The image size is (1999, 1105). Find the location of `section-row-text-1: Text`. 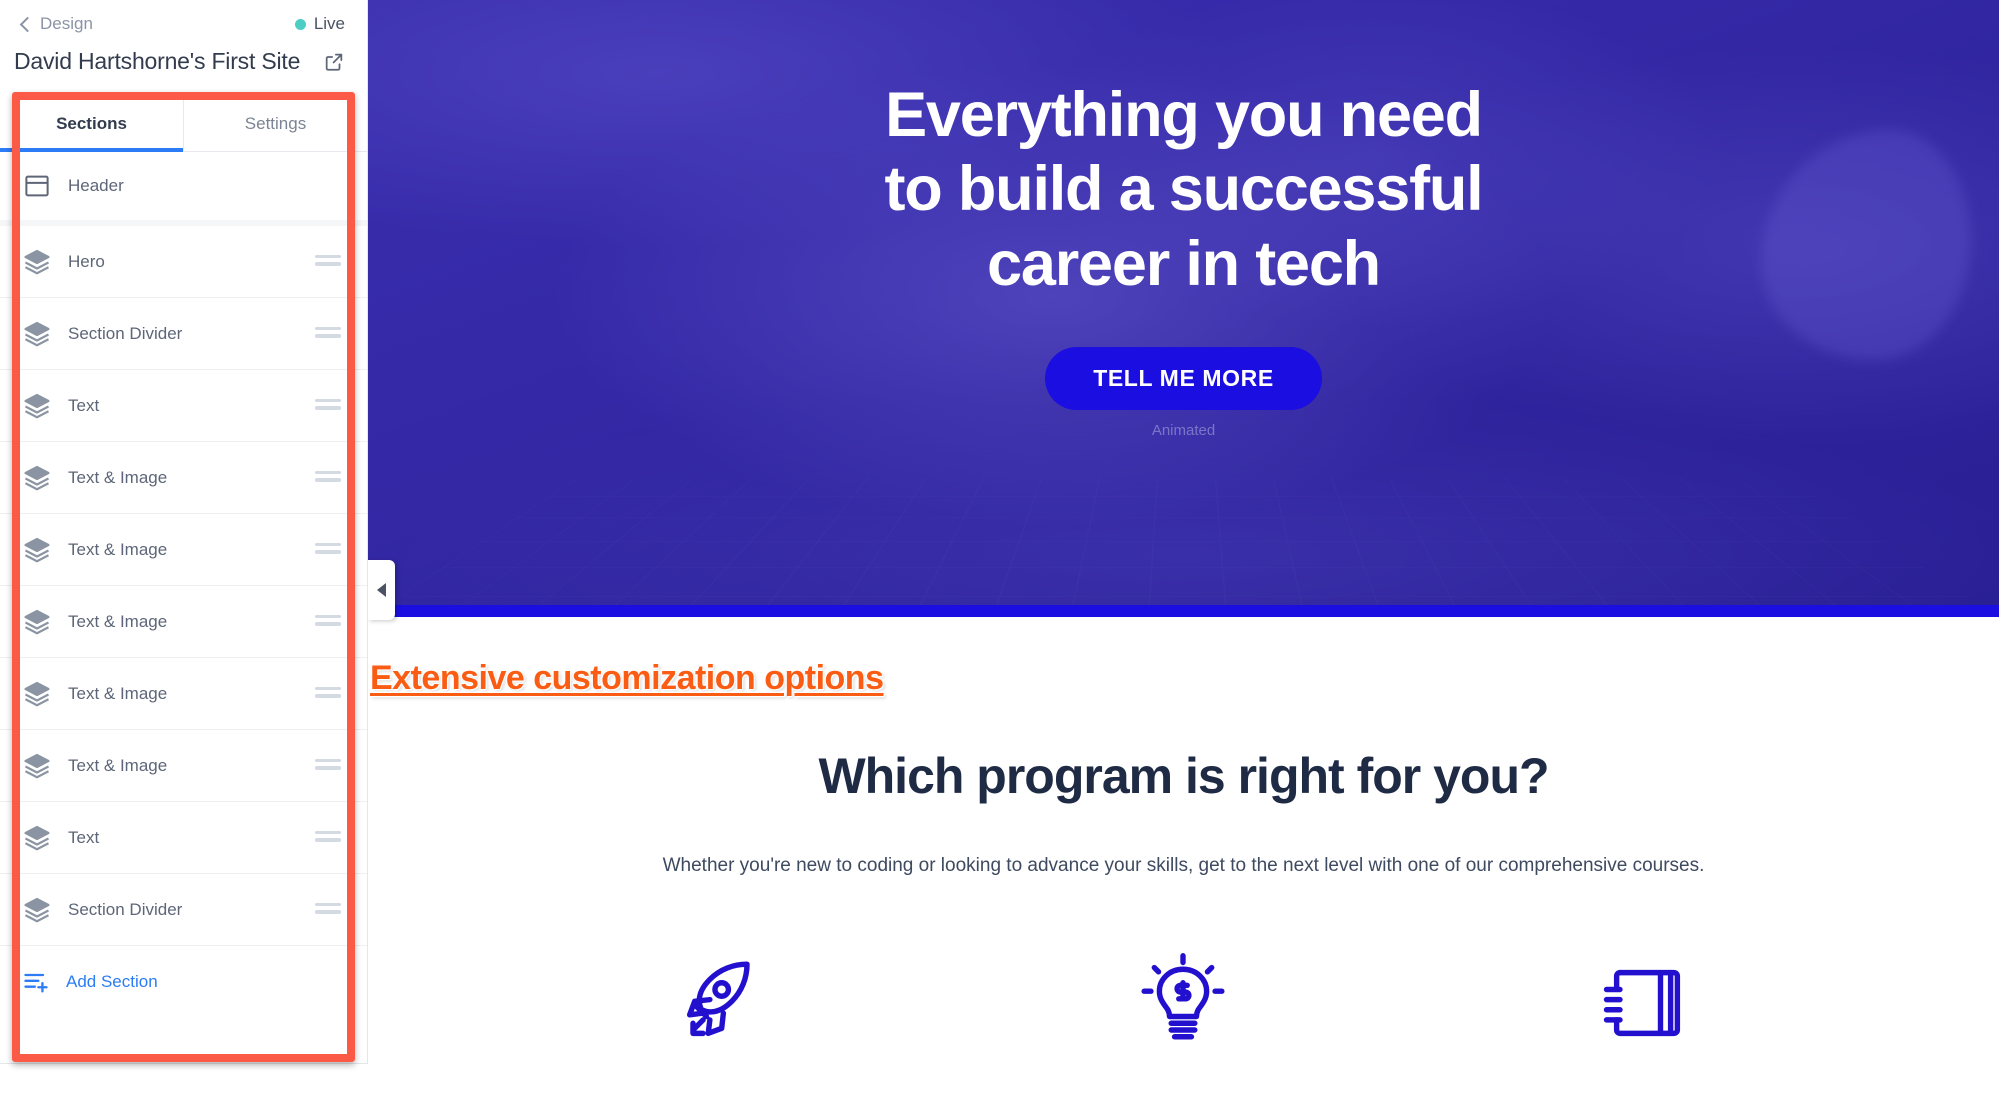

section-row-text-1: Text is located at coordinates (183, 406).